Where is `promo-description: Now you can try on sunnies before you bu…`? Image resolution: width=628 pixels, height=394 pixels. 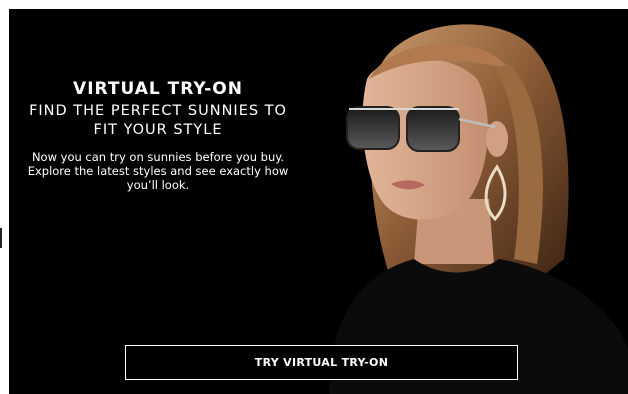
promo-description: Now you can try on sunnies before you bu… is located at coordinates (158, 171).